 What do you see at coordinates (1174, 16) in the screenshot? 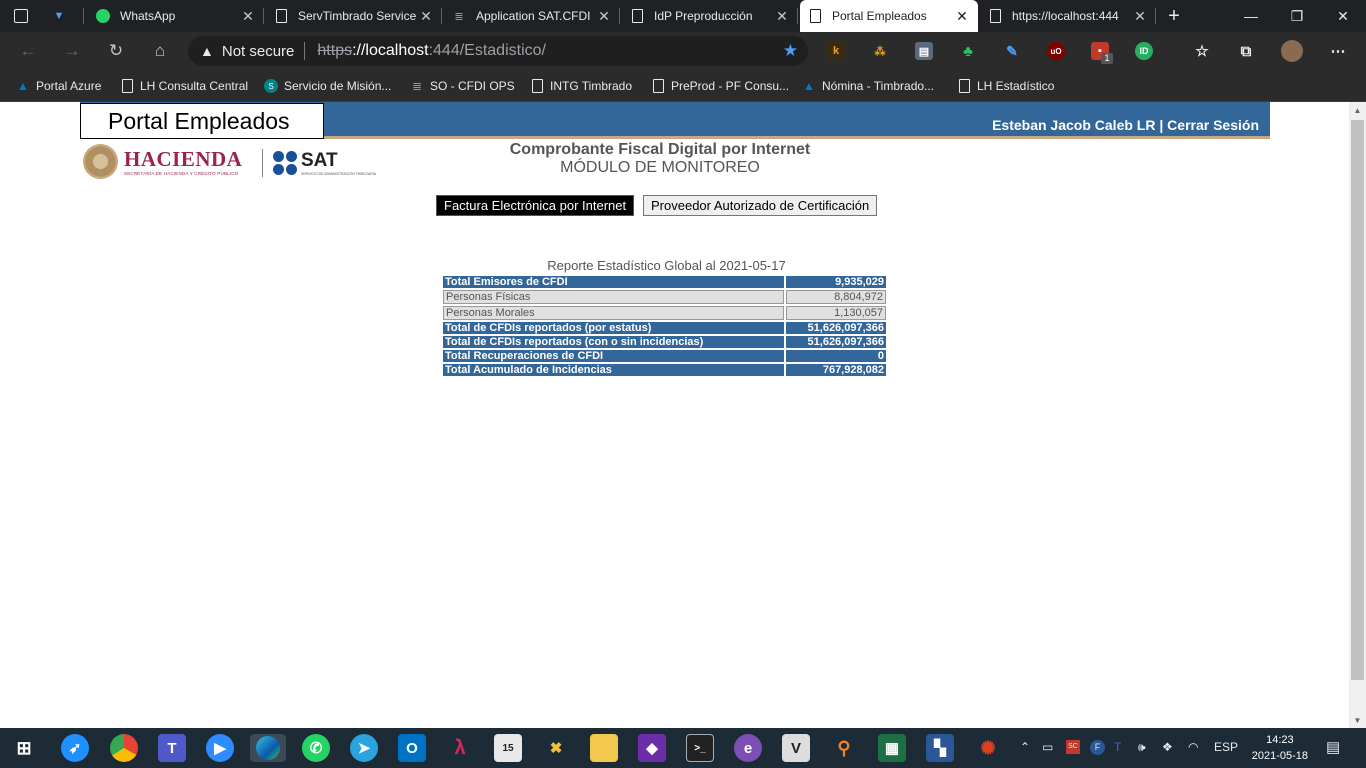
I see `new-tab-button: +` at bounding box center [1174, 16].